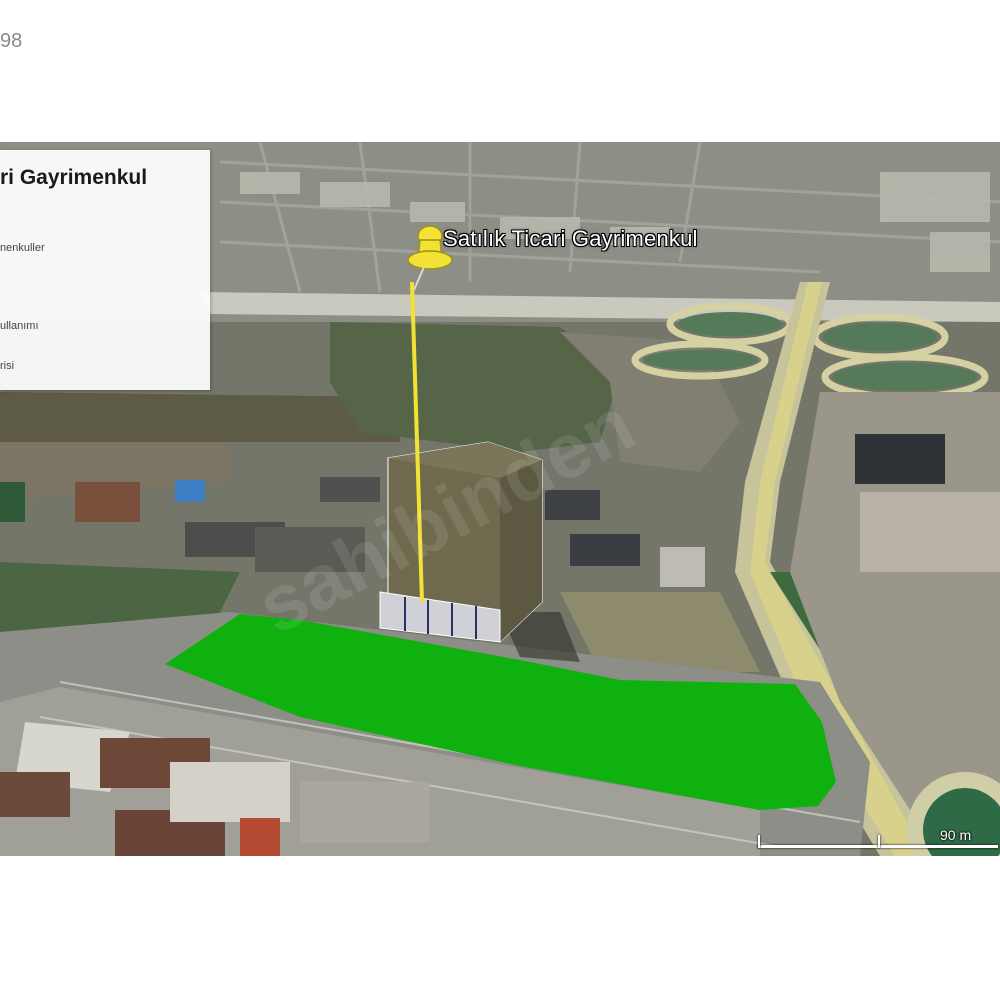 Image resolution: width=1000 pixels, height=1000 pixels. What do you see at coordinates (22, 248) in the screenshot?
I see `legend-item: nenkuller` at bounding box center [22, 248].